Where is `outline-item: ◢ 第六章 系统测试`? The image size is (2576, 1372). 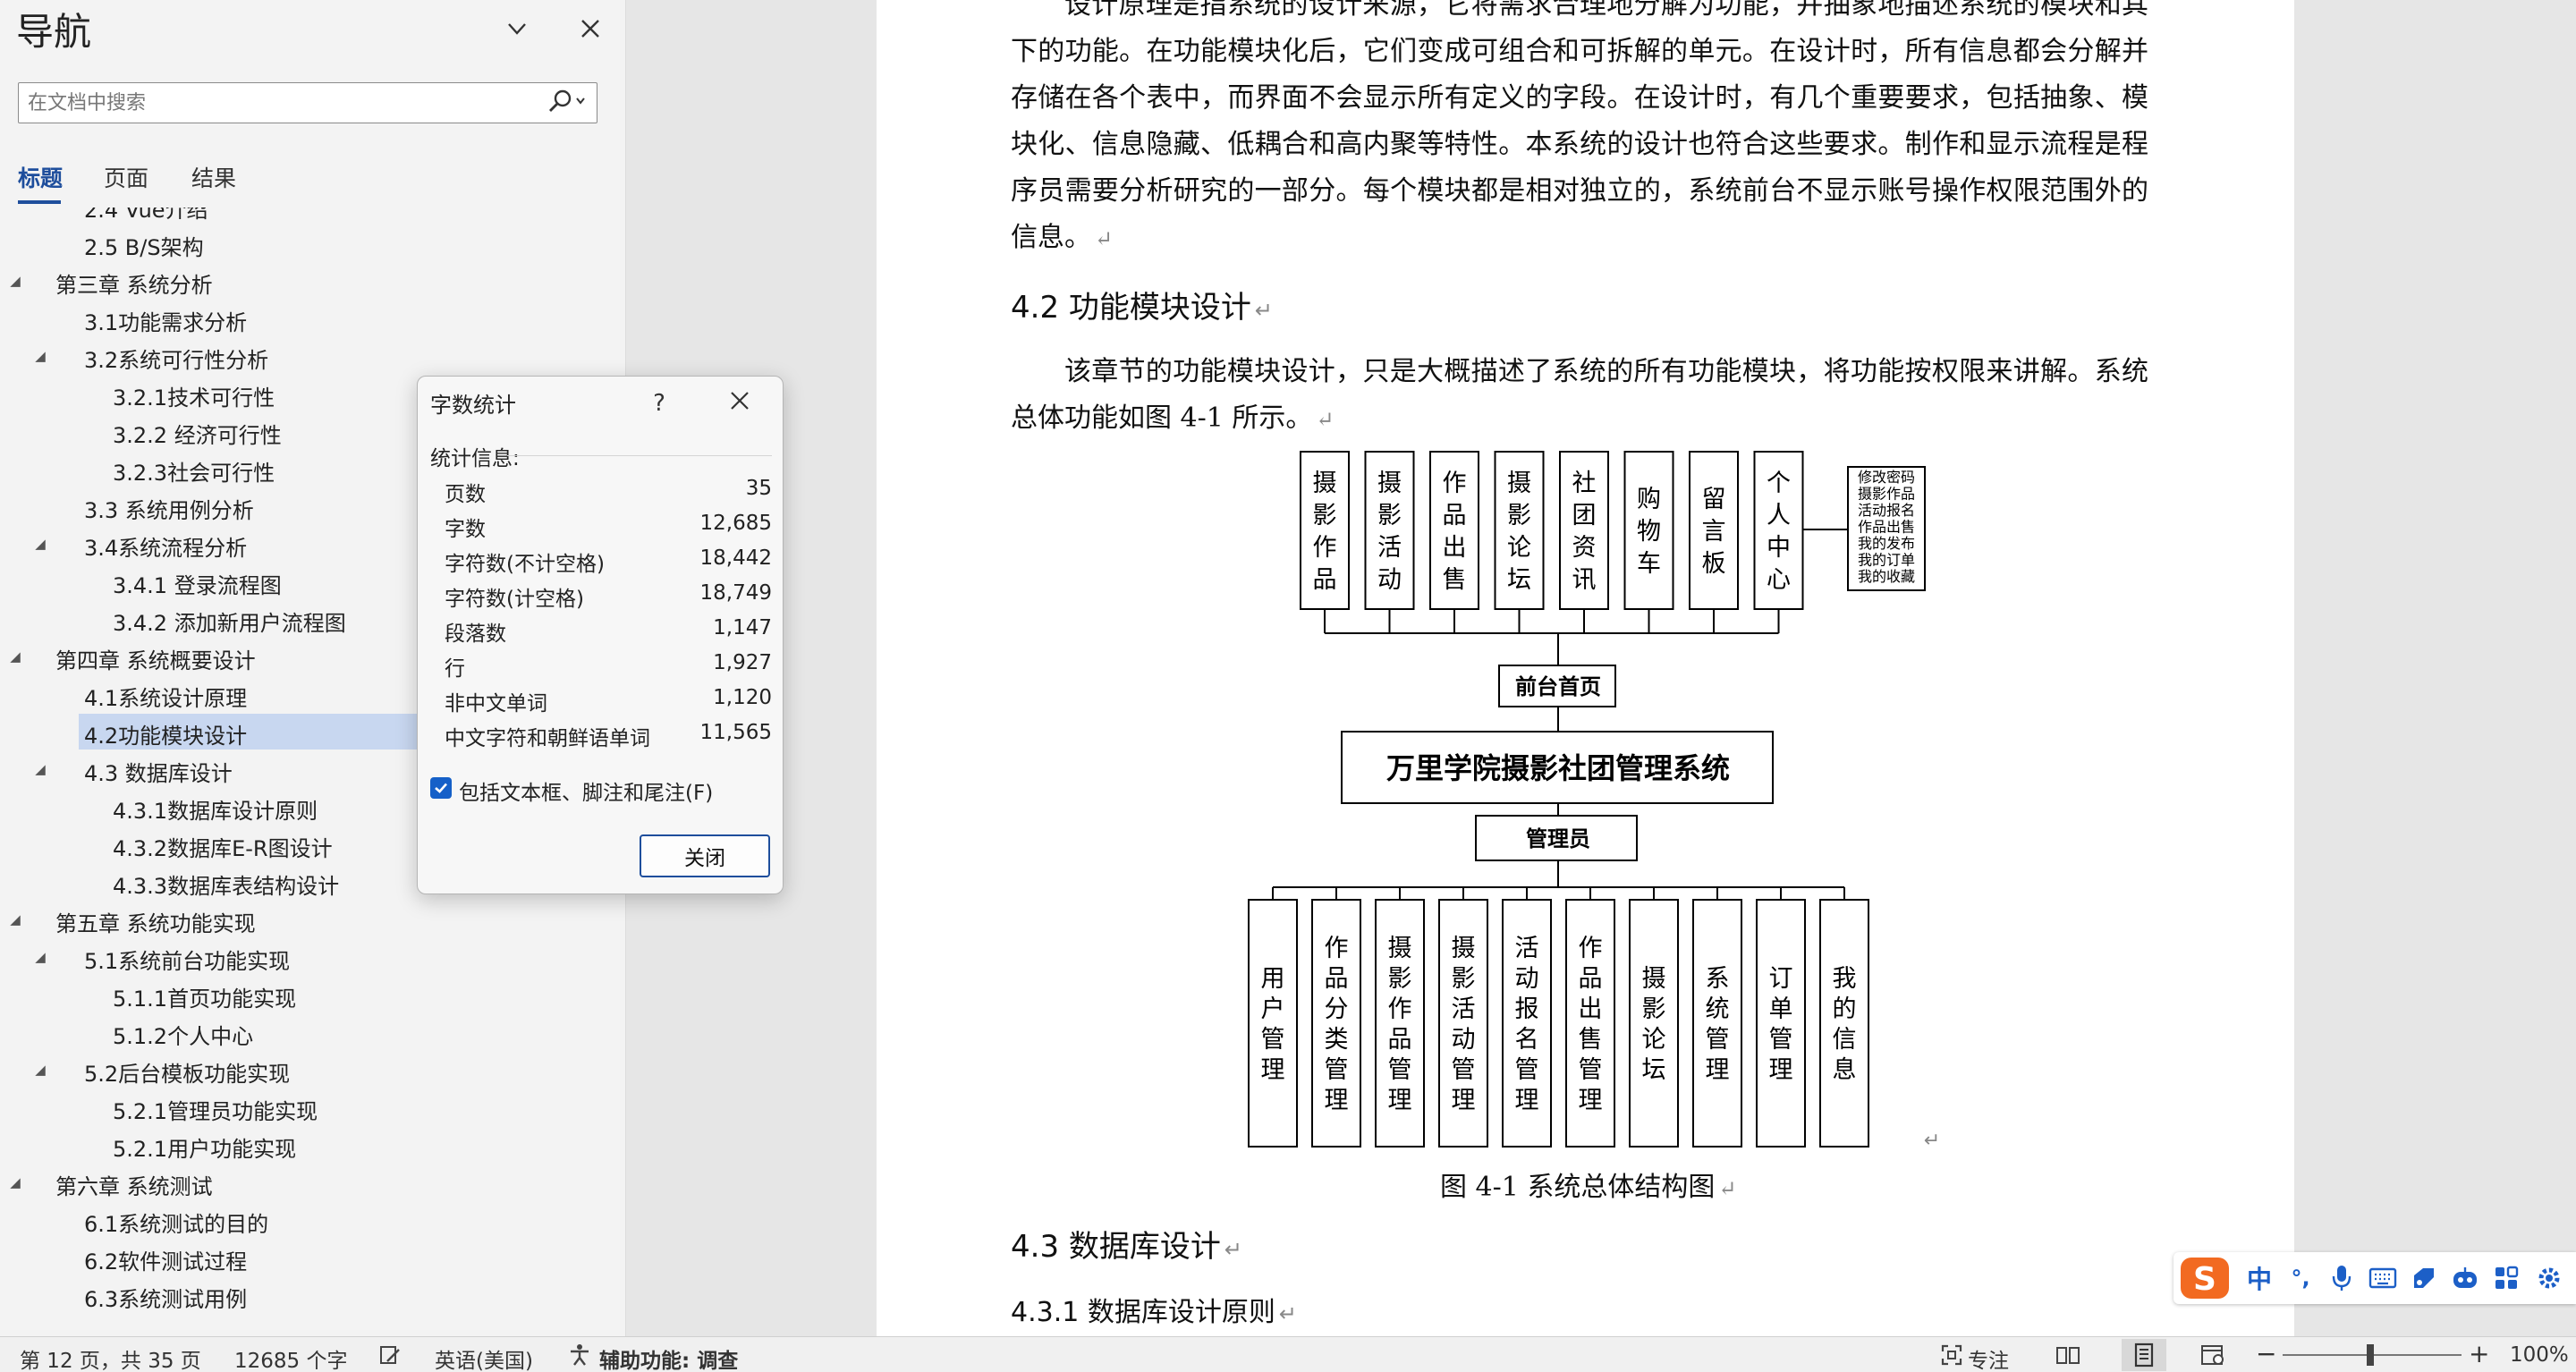
outline-item: ◢ 第六章 系统测试 is located at coordinates (312, 1183).